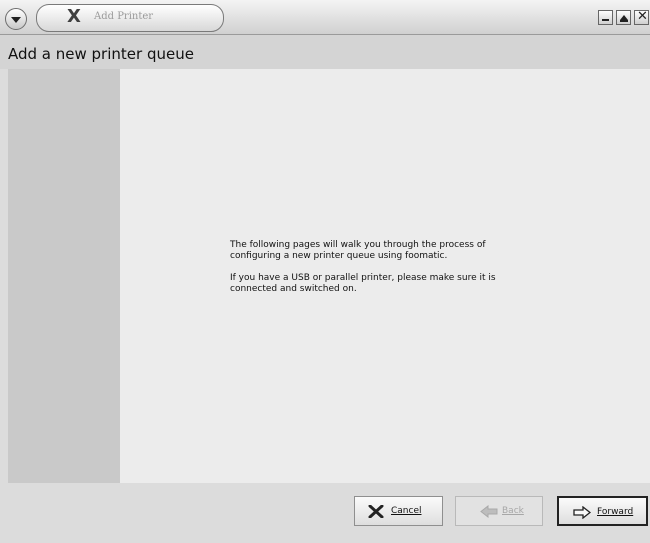  I want to click on cancel-label: Cancel, so click(406, 511).